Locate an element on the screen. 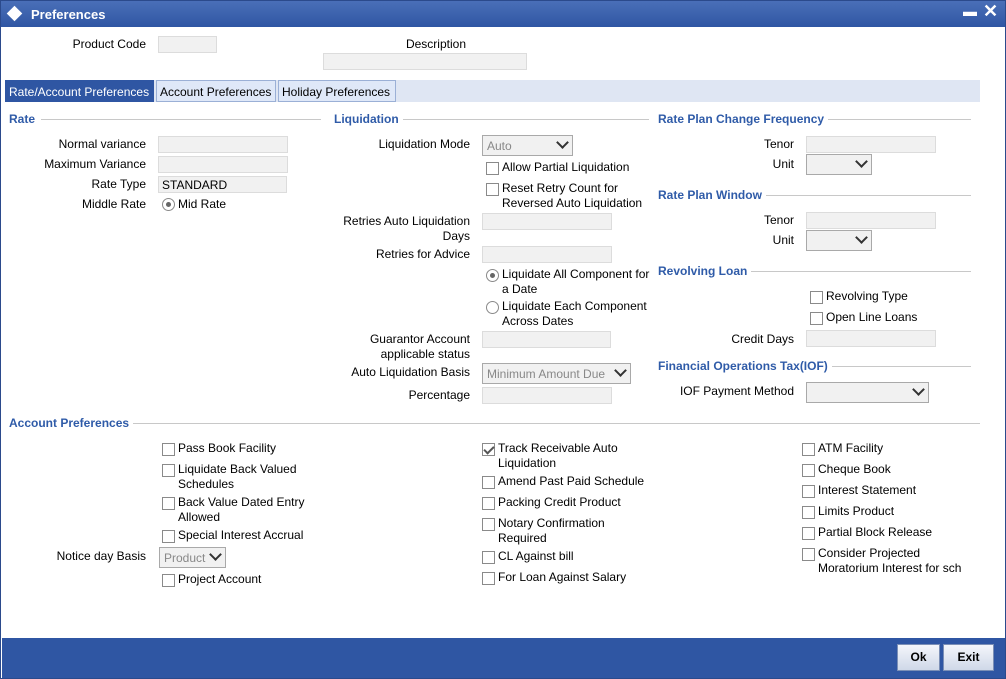 Image resolution: width=1006 pixels, height=679 pixels. rpc-unit-select is located at coordinates (839, 164).